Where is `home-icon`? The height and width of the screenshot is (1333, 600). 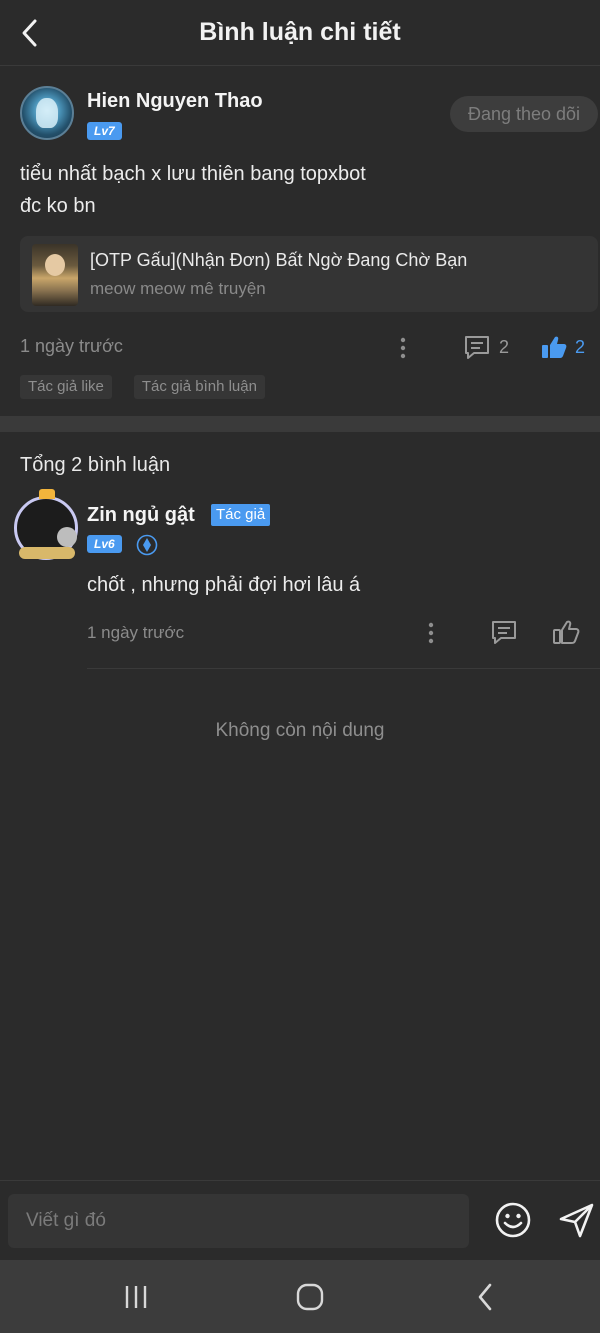
home-icon is located at coordinates (310, 1297).